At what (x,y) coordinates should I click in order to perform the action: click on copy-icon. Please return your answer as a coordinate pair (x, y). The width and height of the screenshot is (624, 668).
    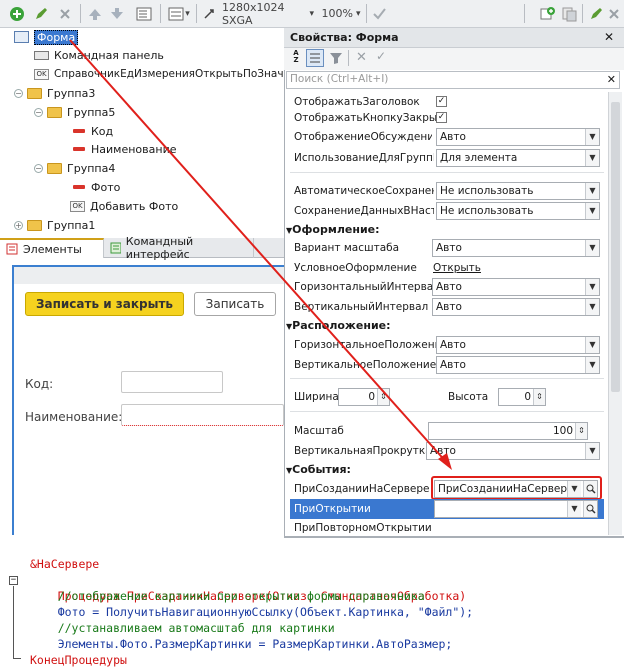
    Looking at the image, I should click on (569, 13).